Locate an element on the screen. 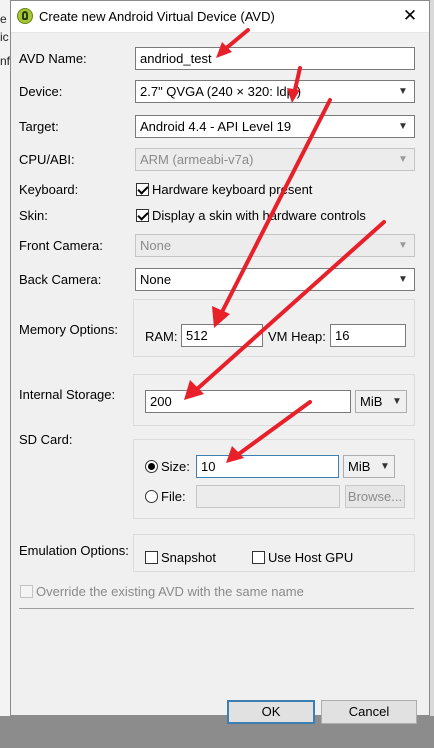  close-icon: ✕ is located at coordinates (410, 15).